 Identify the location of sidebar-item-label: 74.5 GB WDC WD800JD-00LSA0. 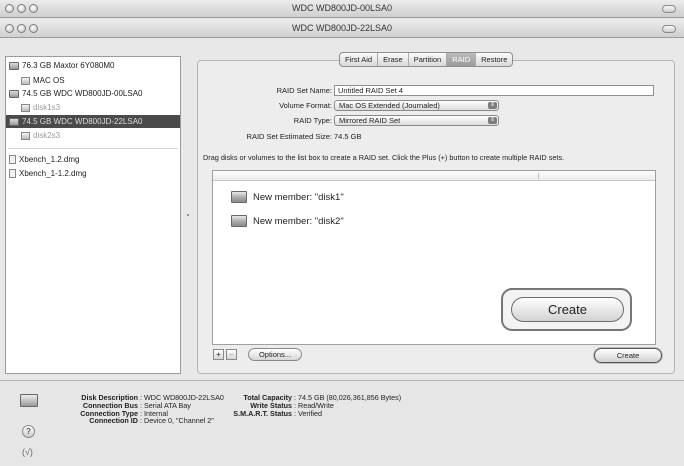
(82, 93).